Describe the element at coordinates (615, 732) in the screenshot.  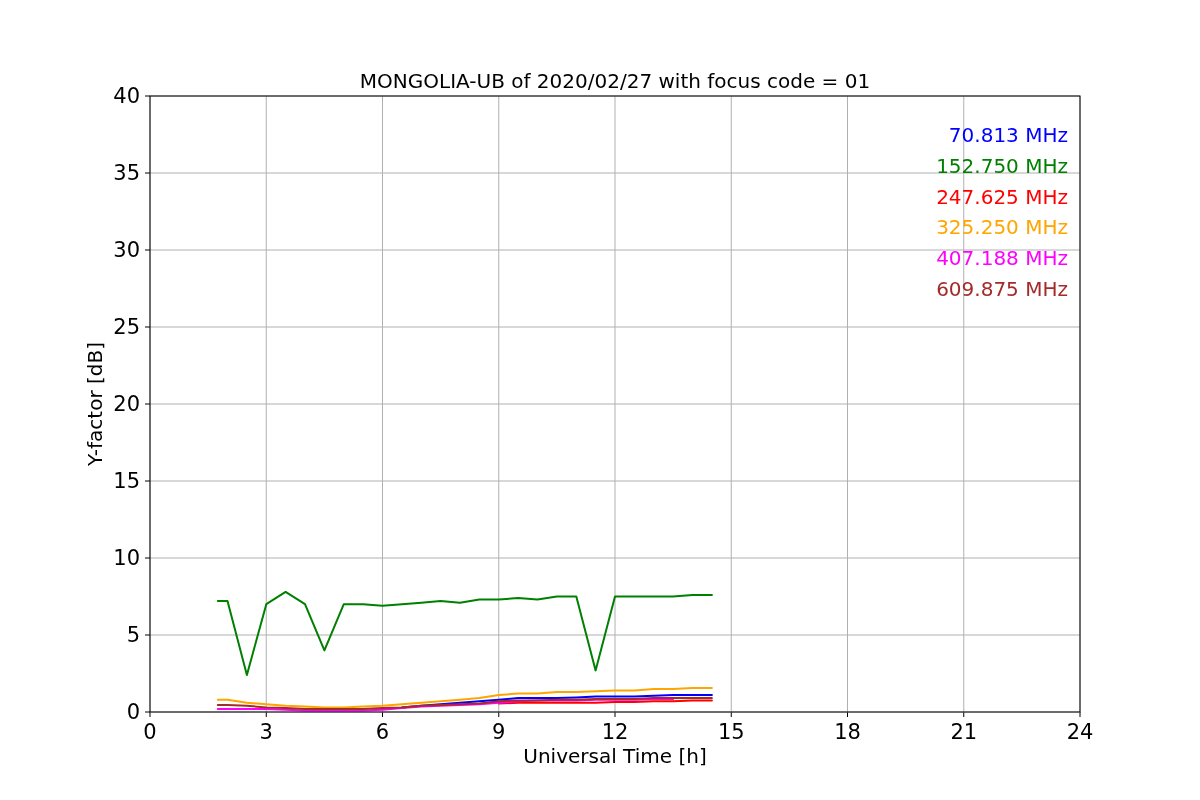
I see `x-tick-label: 12` at that location.